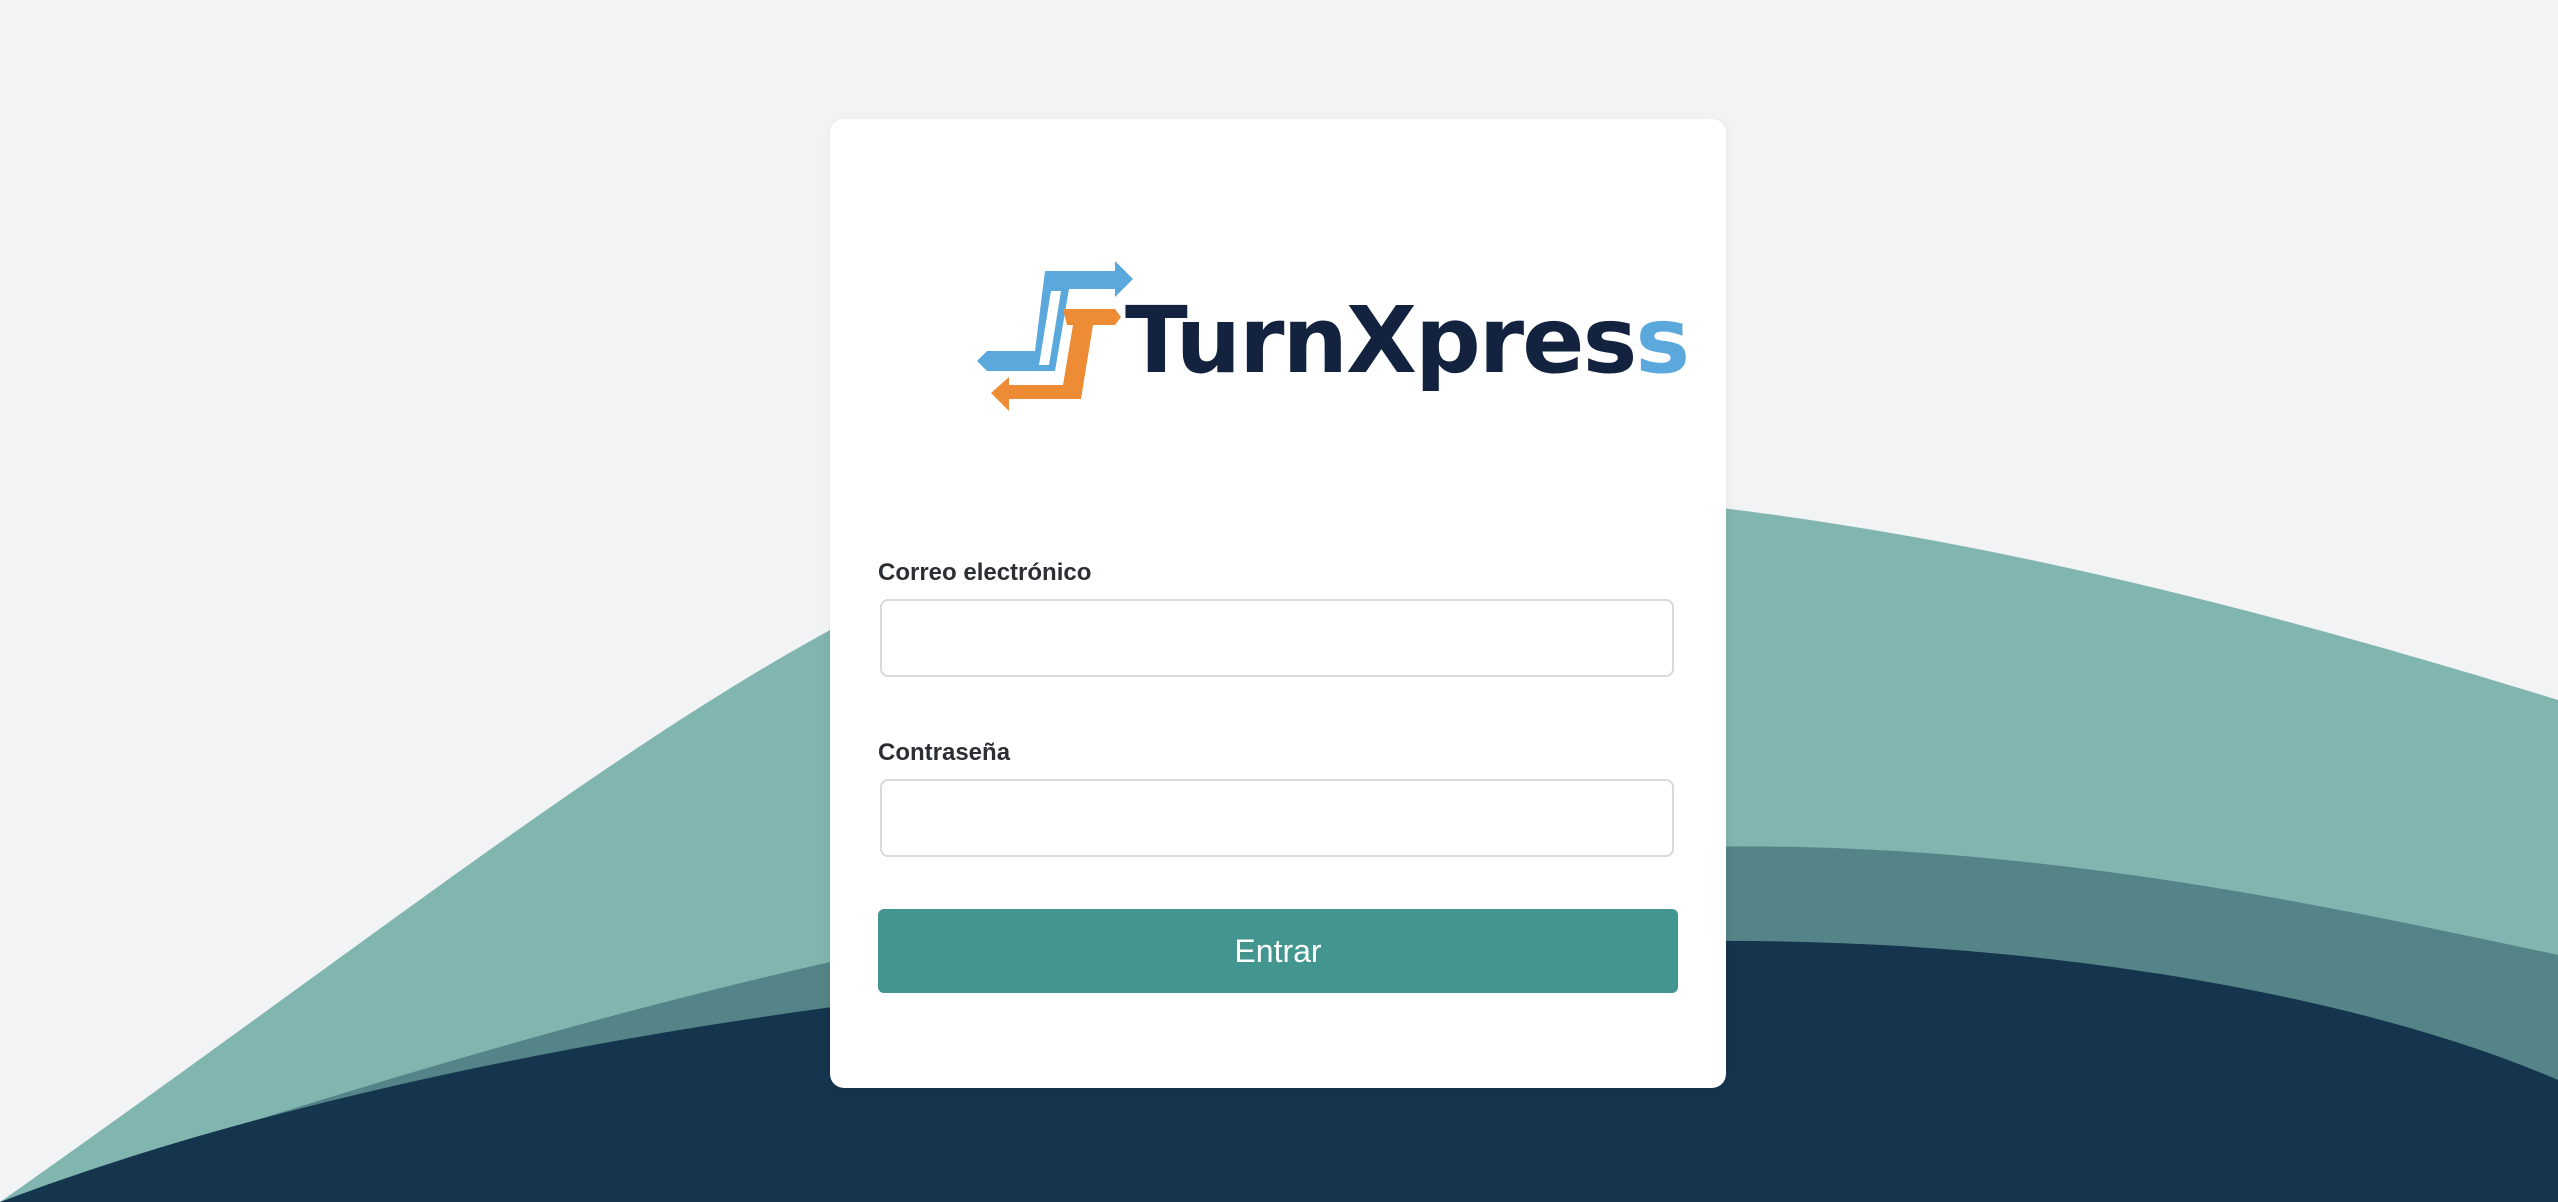  Describe the element at coordinates (1662, 340) in the screenshot. I see `brand-name-accent: s` at that location.